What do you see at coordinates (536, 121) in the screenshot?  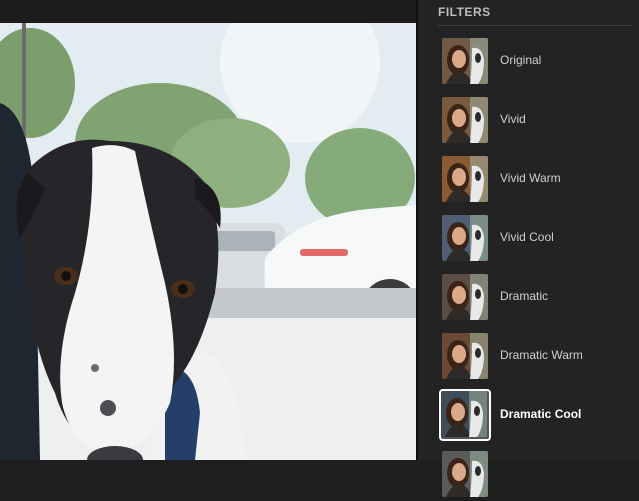 I see `filter-vivid: Vivid` at bounding box center [536, 121].